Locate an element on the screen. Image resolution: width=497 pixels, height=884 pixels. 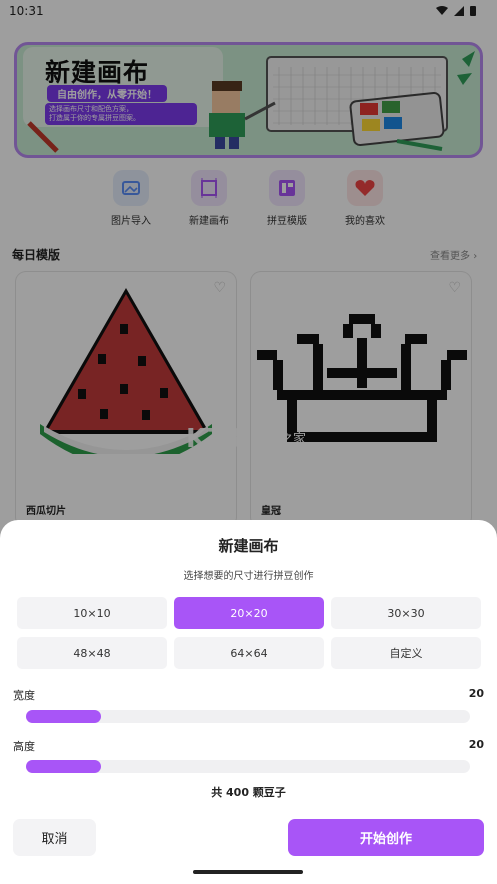
sheet-title: 新建画布 is located at coordinates (248, 546).